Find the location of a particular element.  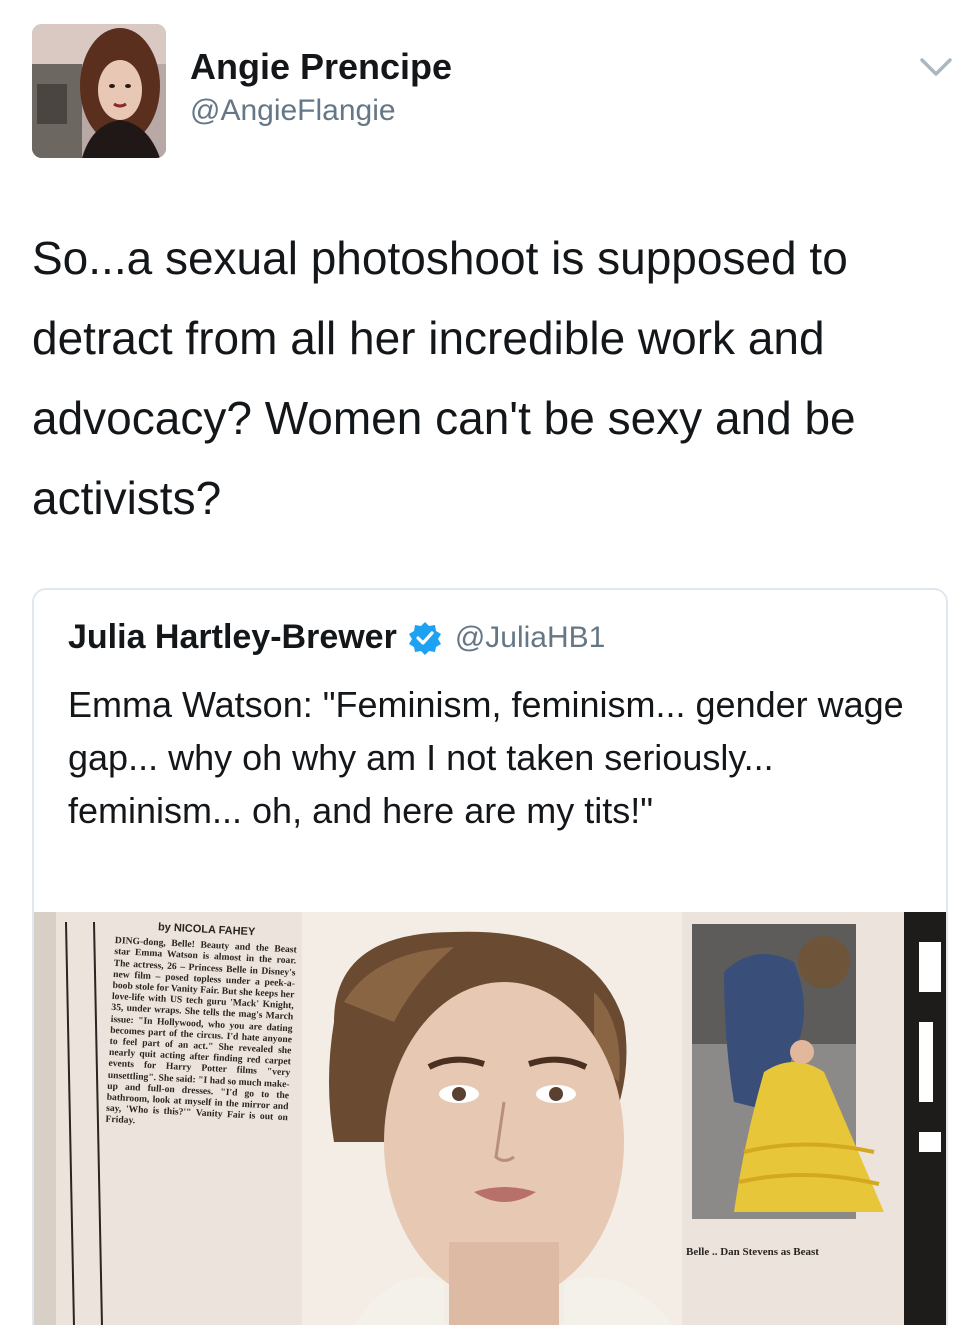

quoted-tweet-header: Julia Hartley-Brewer @JuliaHB1 is located at coordinates (336, 637).